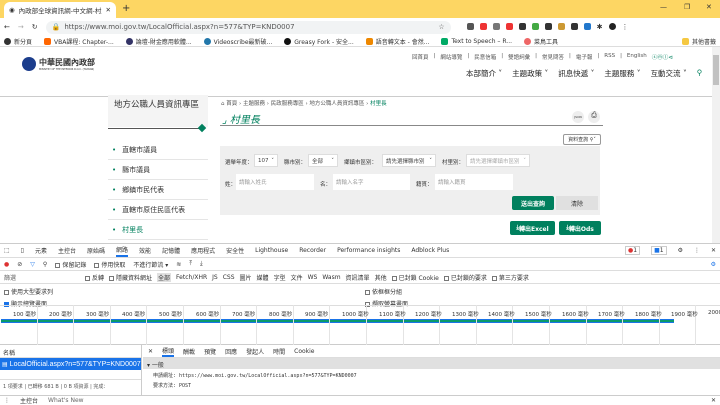 This screenshot has height=405, width=720. I want to click on type-filter: Wasm, so click(331, 277).